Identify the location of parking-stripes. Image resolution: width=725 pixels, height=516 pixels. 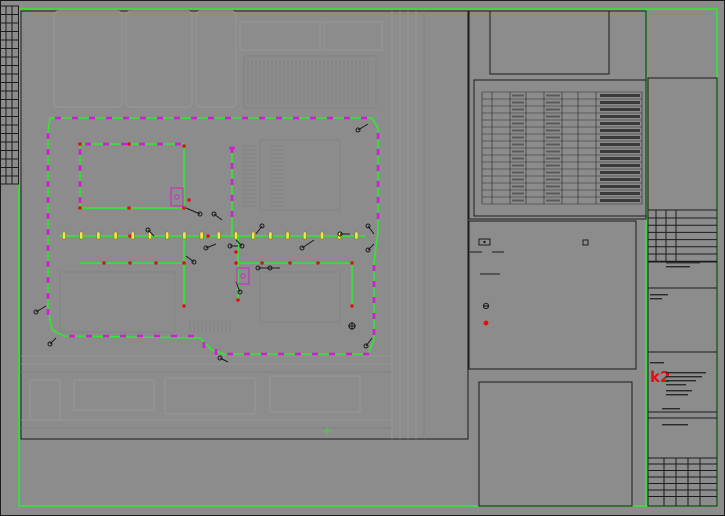
(279, 196).